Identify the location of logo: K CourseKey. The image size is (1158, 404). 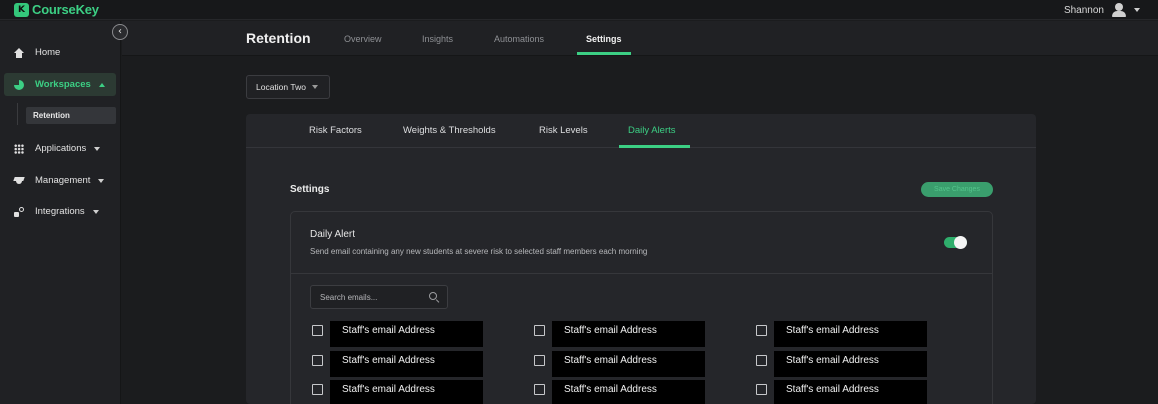
(56, 9).